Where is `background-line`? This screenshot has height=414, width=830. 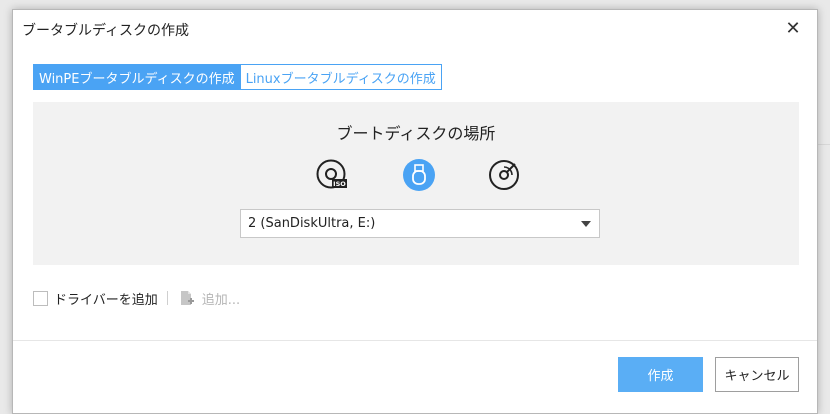
background-line is located at coordinates (824, 144).